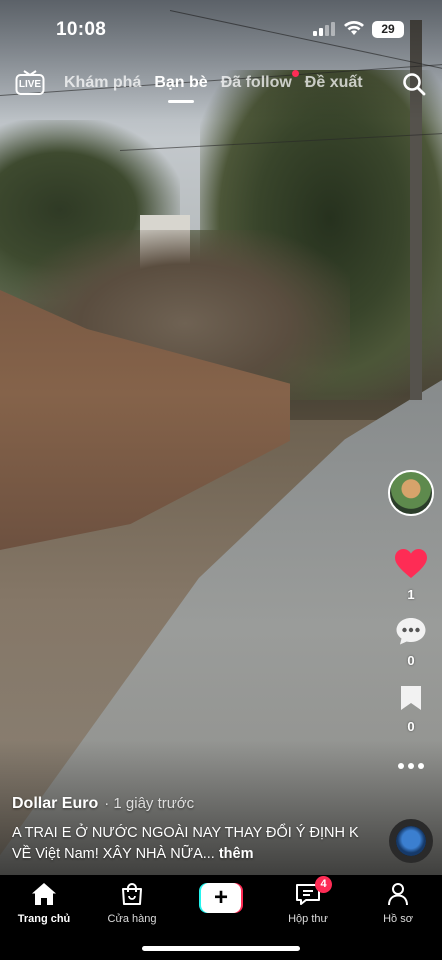  What do you see at coordinates (308, 903) in the screenshot?
I see `tab-inbox: Hộp thư` at bounding box center [308, 903].